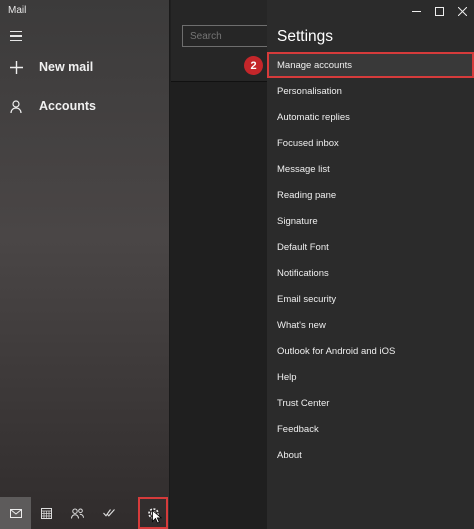 The width and height of the screenshot is (474, 529). What do you see at coordinates (370, 117) in the screenshot?
I see `settings-item-automatic-replies: Automatic replies` at bounding box center [370, 117].